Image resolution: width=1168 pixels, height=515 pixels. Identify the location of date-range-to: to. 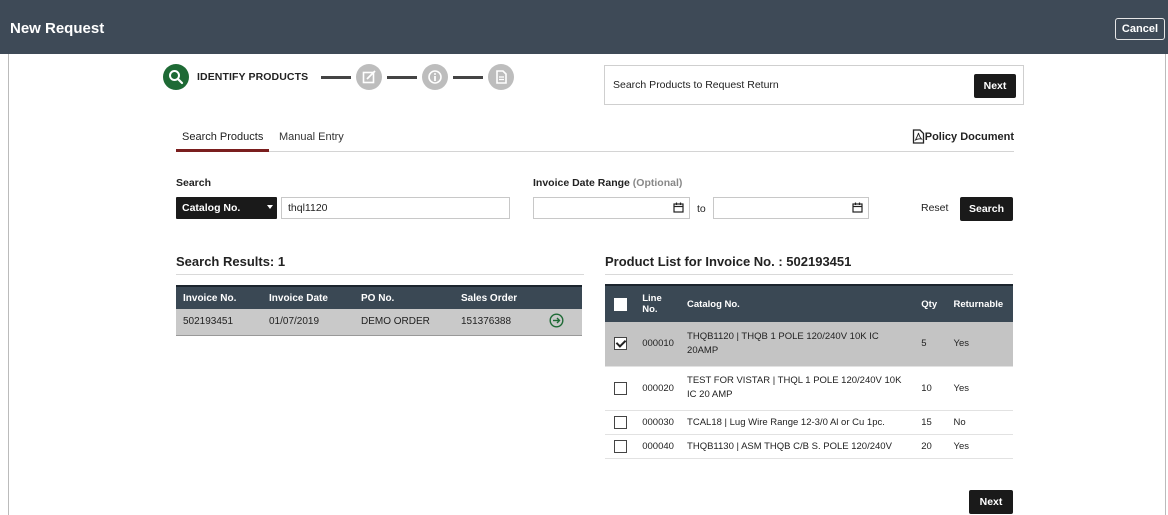
(701, 209).